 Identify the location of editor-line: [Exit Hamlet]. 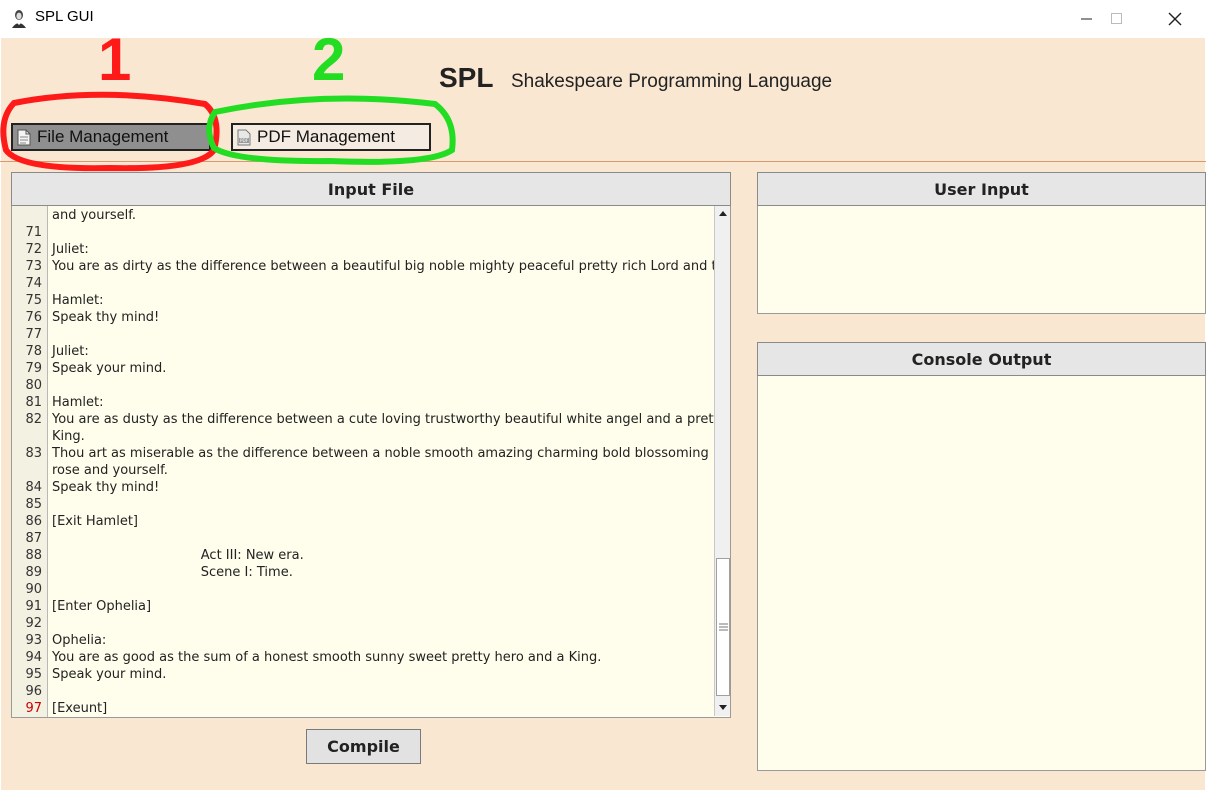
(95, 521).